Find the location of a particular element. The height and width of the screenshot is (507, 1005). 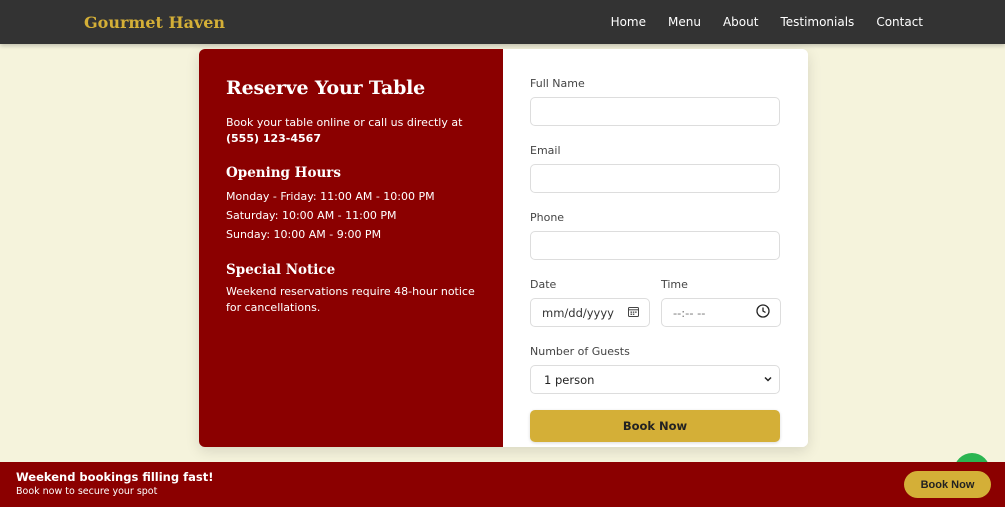

hours-heading: Opening Hours is located at coordinates (283, 173).